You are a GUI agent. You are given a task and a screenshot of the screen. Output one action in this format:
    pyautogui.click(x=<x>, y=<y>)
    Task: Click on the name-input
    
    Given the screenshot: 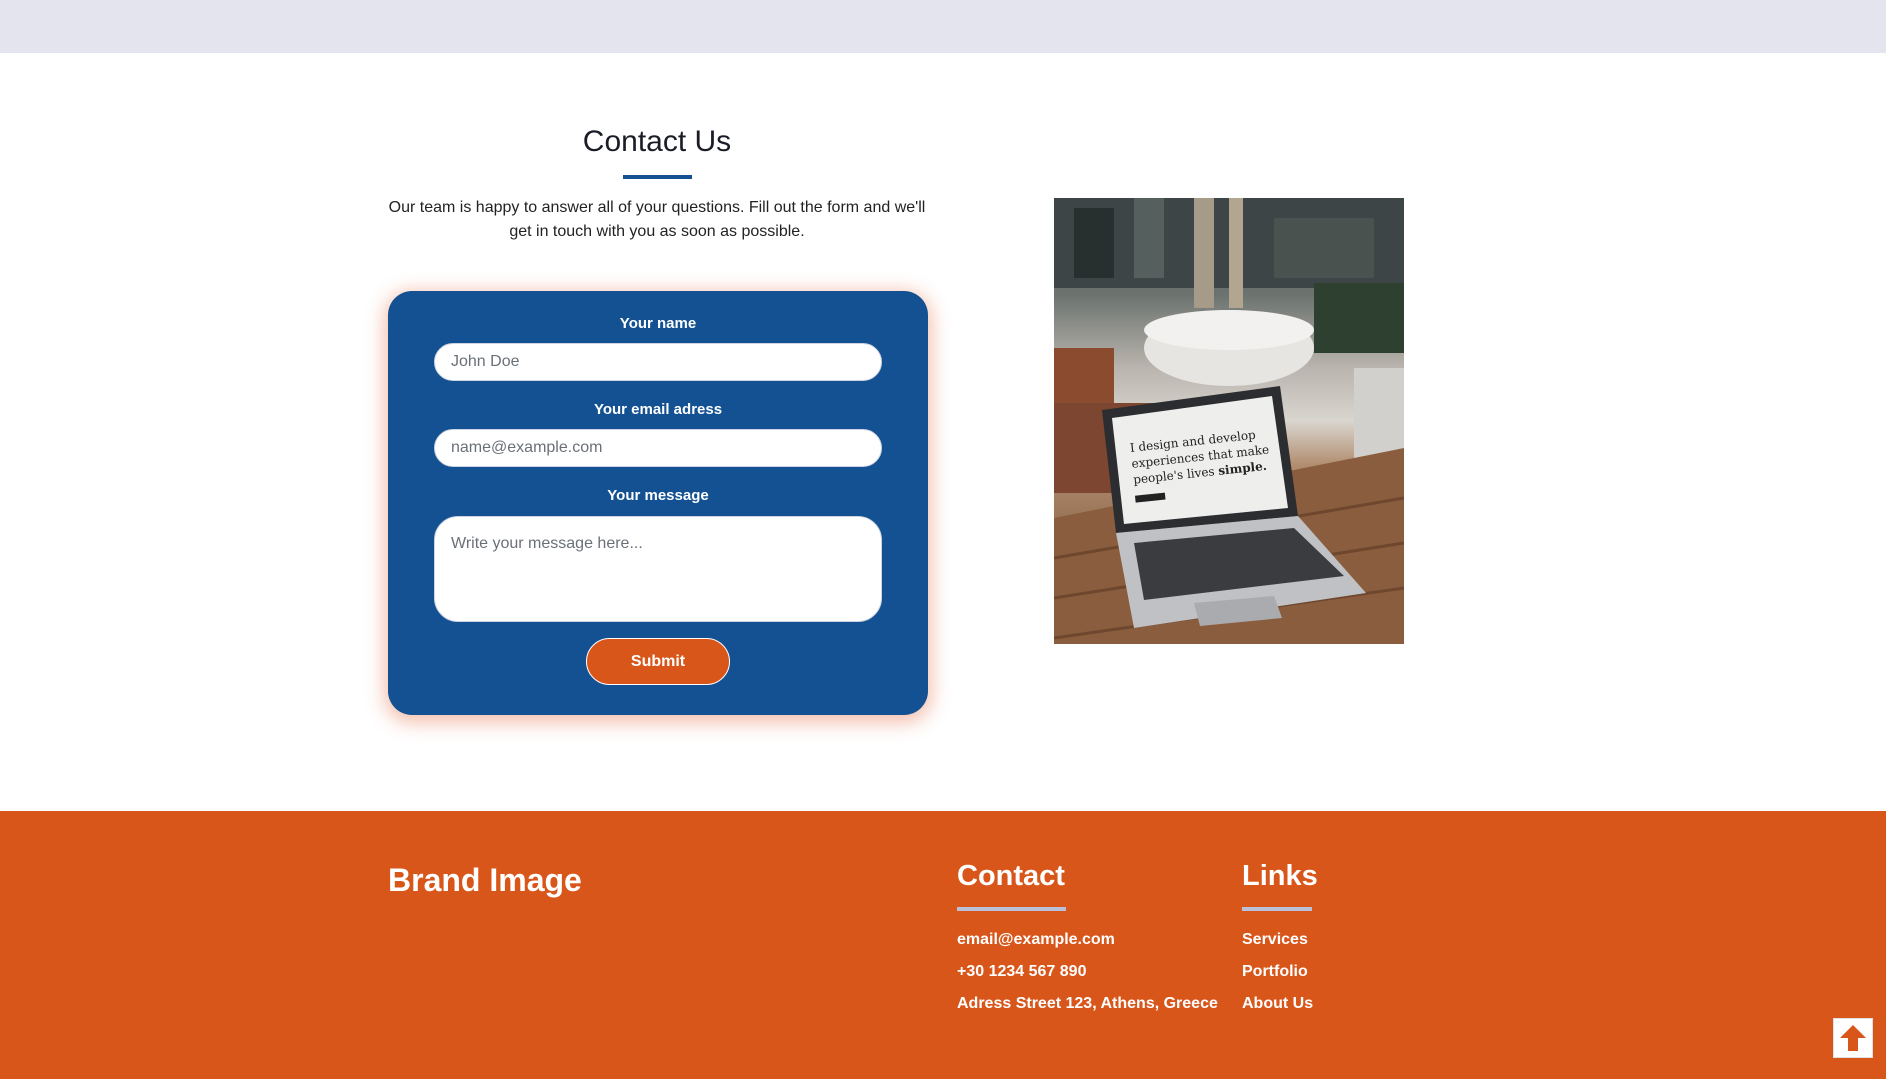 What is the action you would take?
    pyautogui.click(x=658, y=362)
    